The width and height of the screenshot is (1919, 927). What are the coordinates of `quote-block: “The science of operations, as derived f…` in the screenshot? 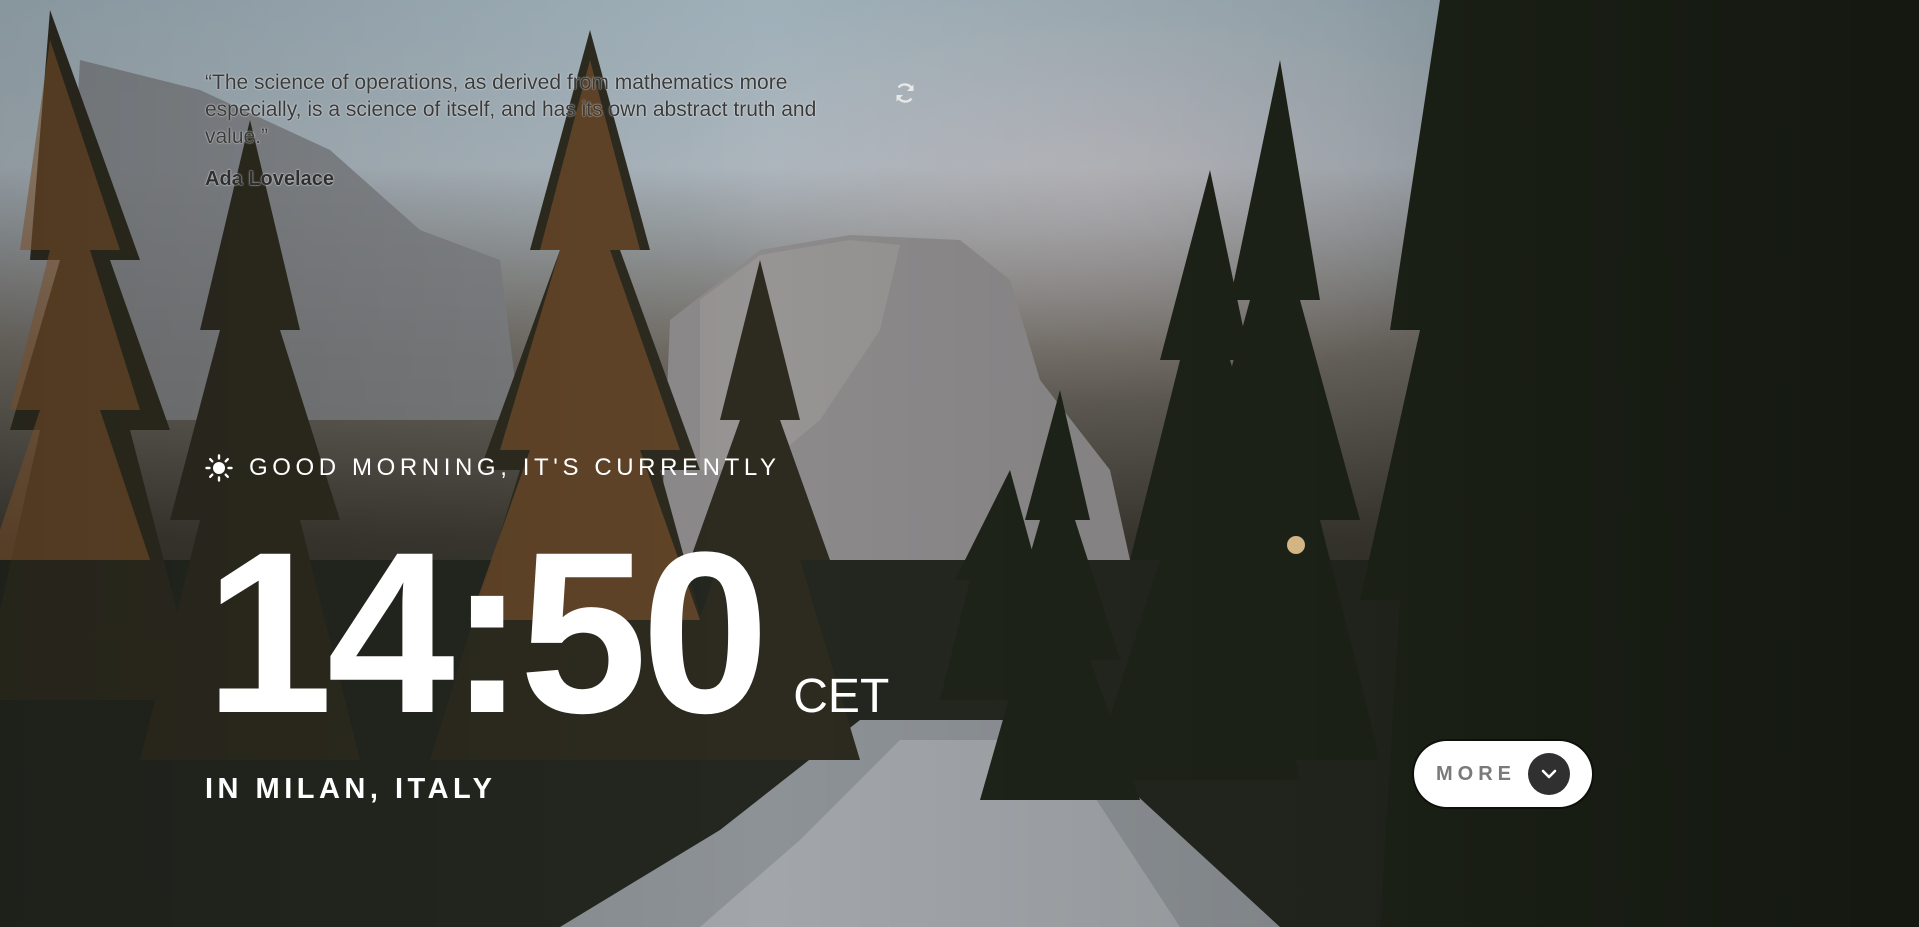 It's located at (545, 130).